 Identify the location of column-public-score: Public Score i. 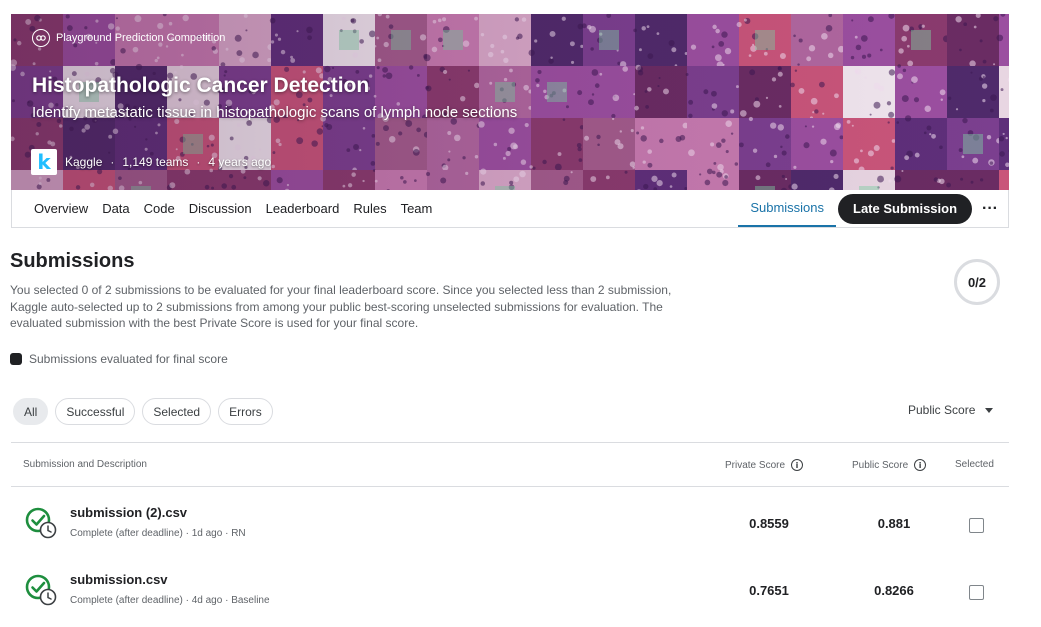
(889, 465).